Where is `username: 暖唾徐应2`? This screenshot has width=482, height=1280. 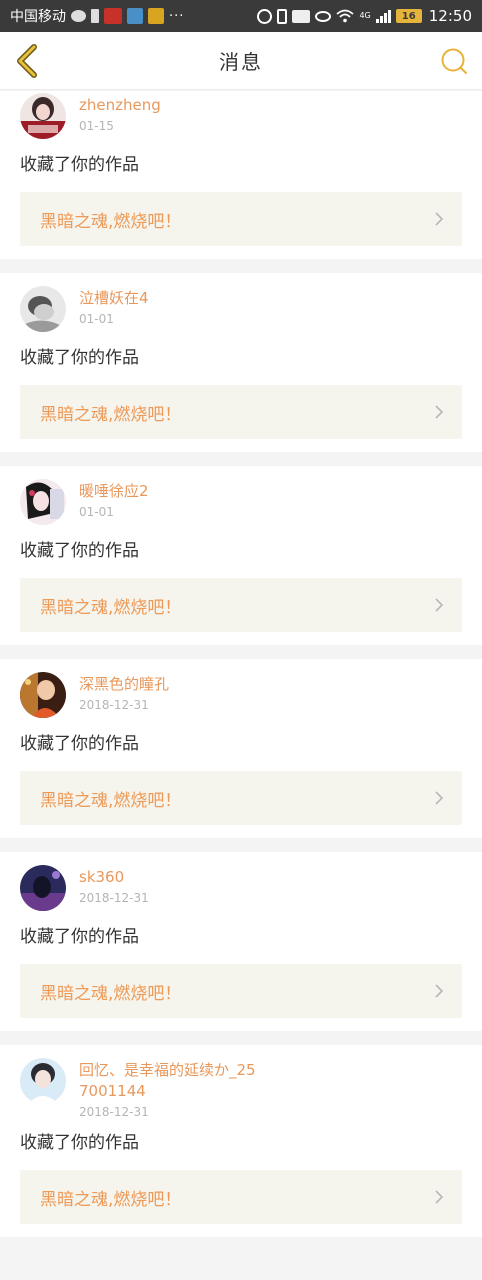 username: 暖唾徐应2 is located at coordinates (114, 491).